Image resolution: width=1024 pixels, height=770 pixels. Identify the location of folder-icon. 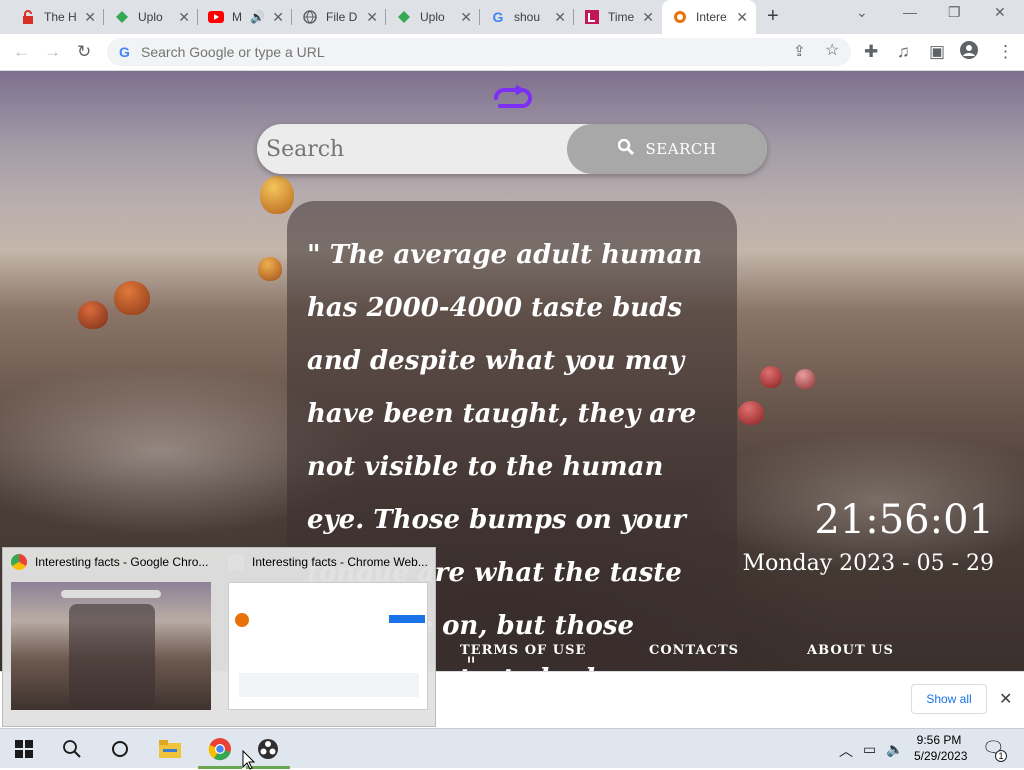
(170, 749).